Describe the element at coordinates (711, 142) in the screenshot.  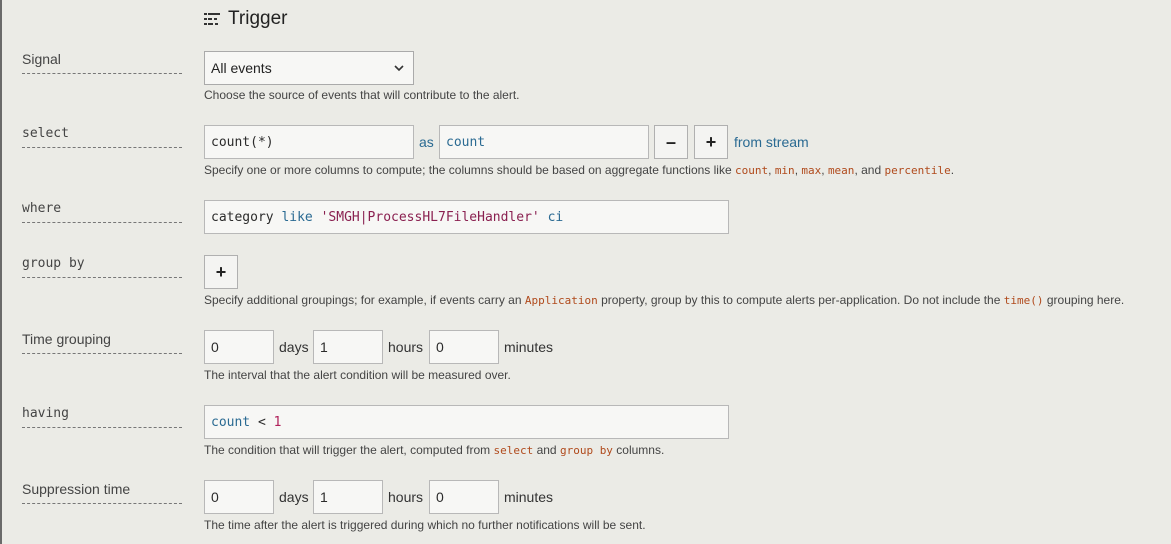
I see `add-column-button: +` at that location.